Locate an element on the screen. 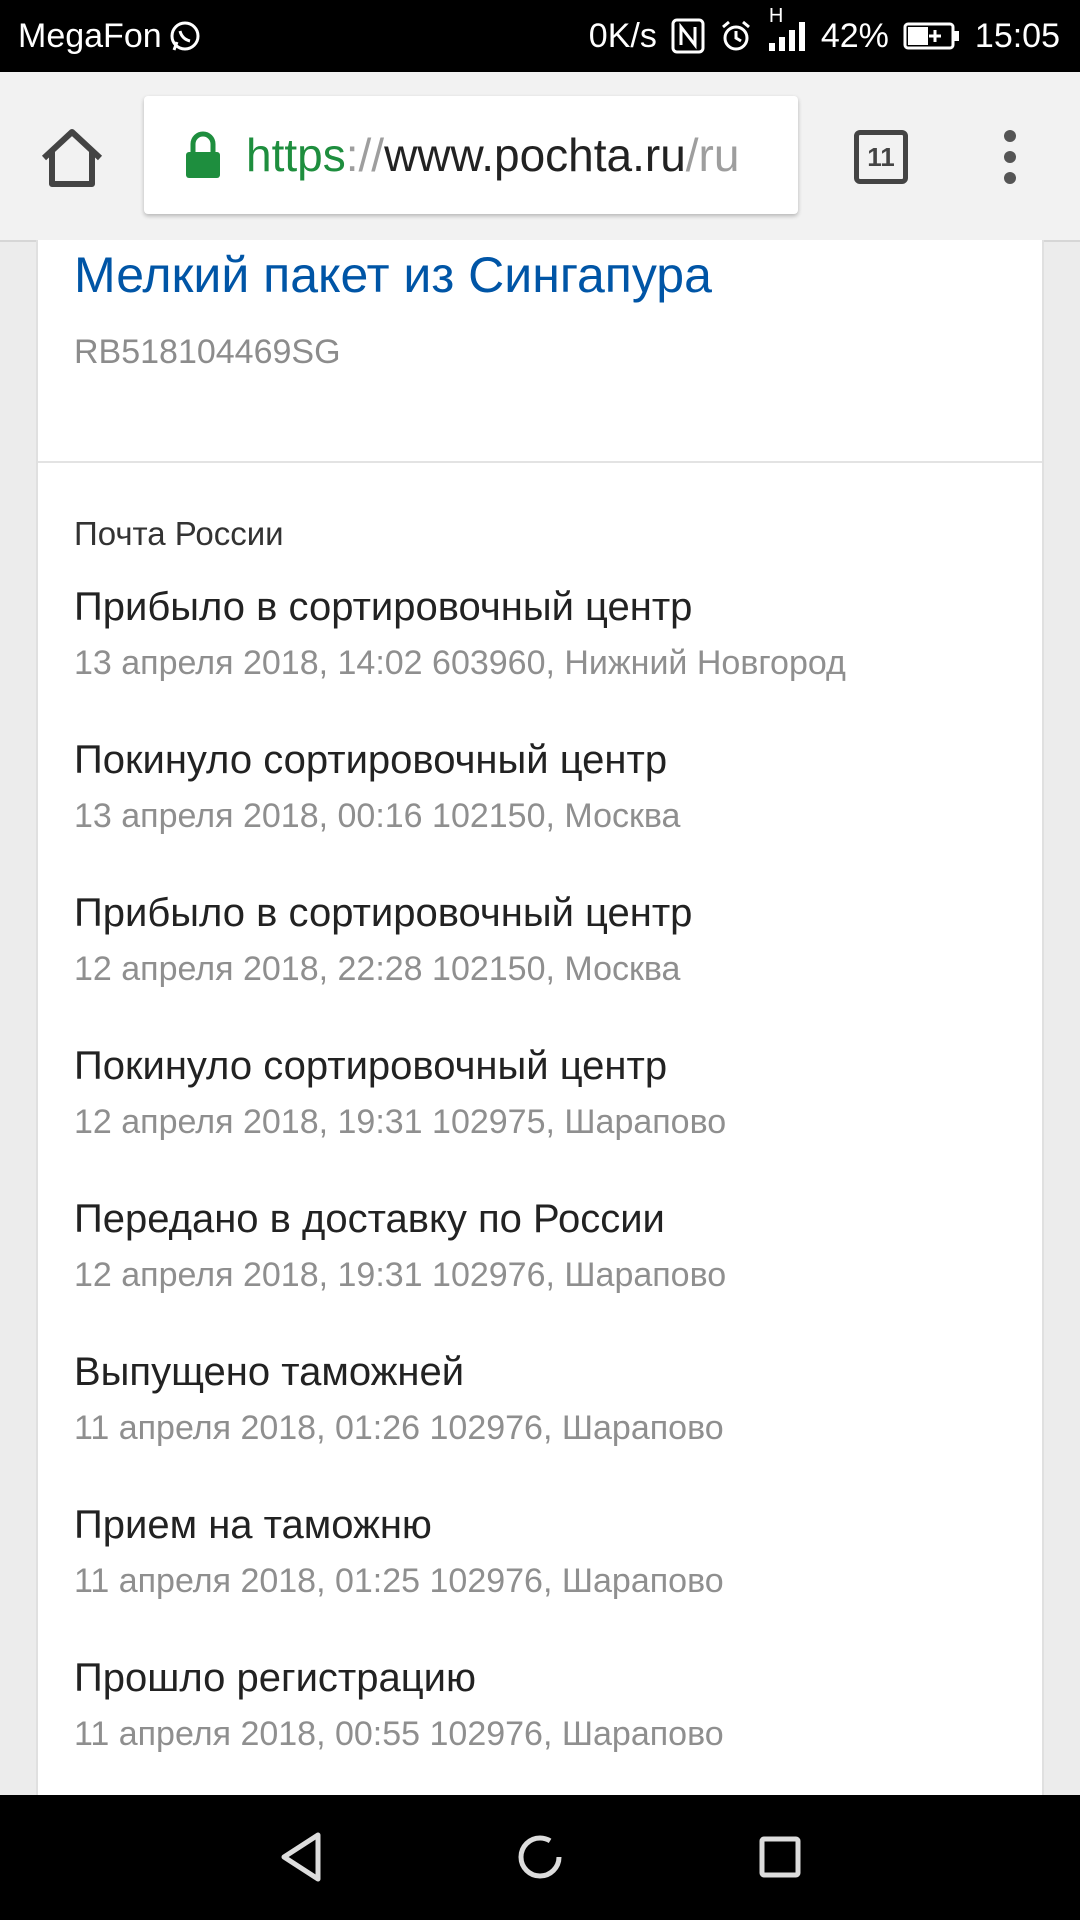 The image size is (1080, 1920). url-scheme: https is located at coordinates (296, 155).